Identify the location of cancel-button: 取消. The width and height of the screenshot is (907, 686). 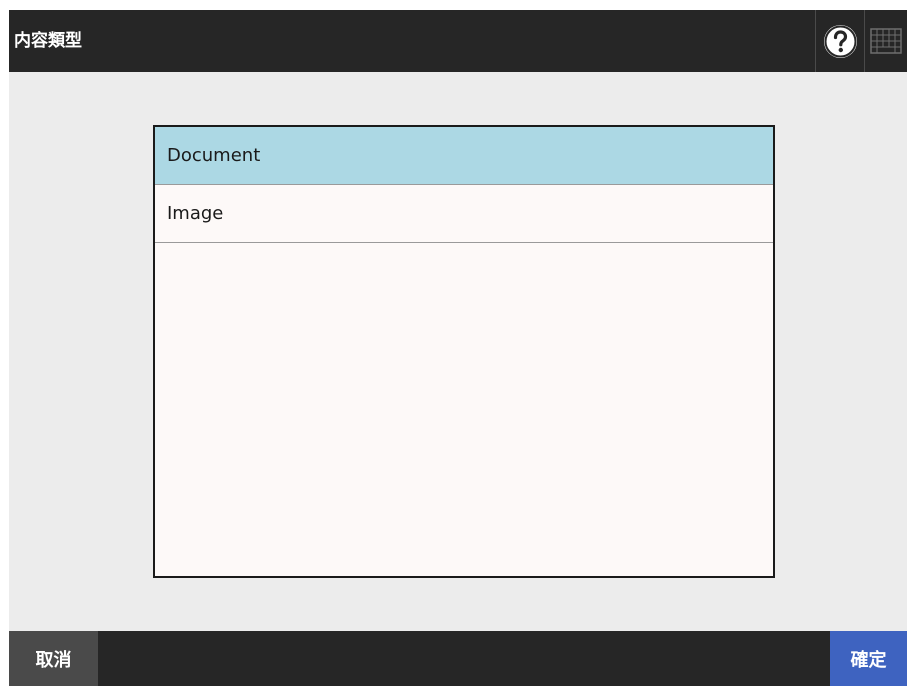
(53, 658).